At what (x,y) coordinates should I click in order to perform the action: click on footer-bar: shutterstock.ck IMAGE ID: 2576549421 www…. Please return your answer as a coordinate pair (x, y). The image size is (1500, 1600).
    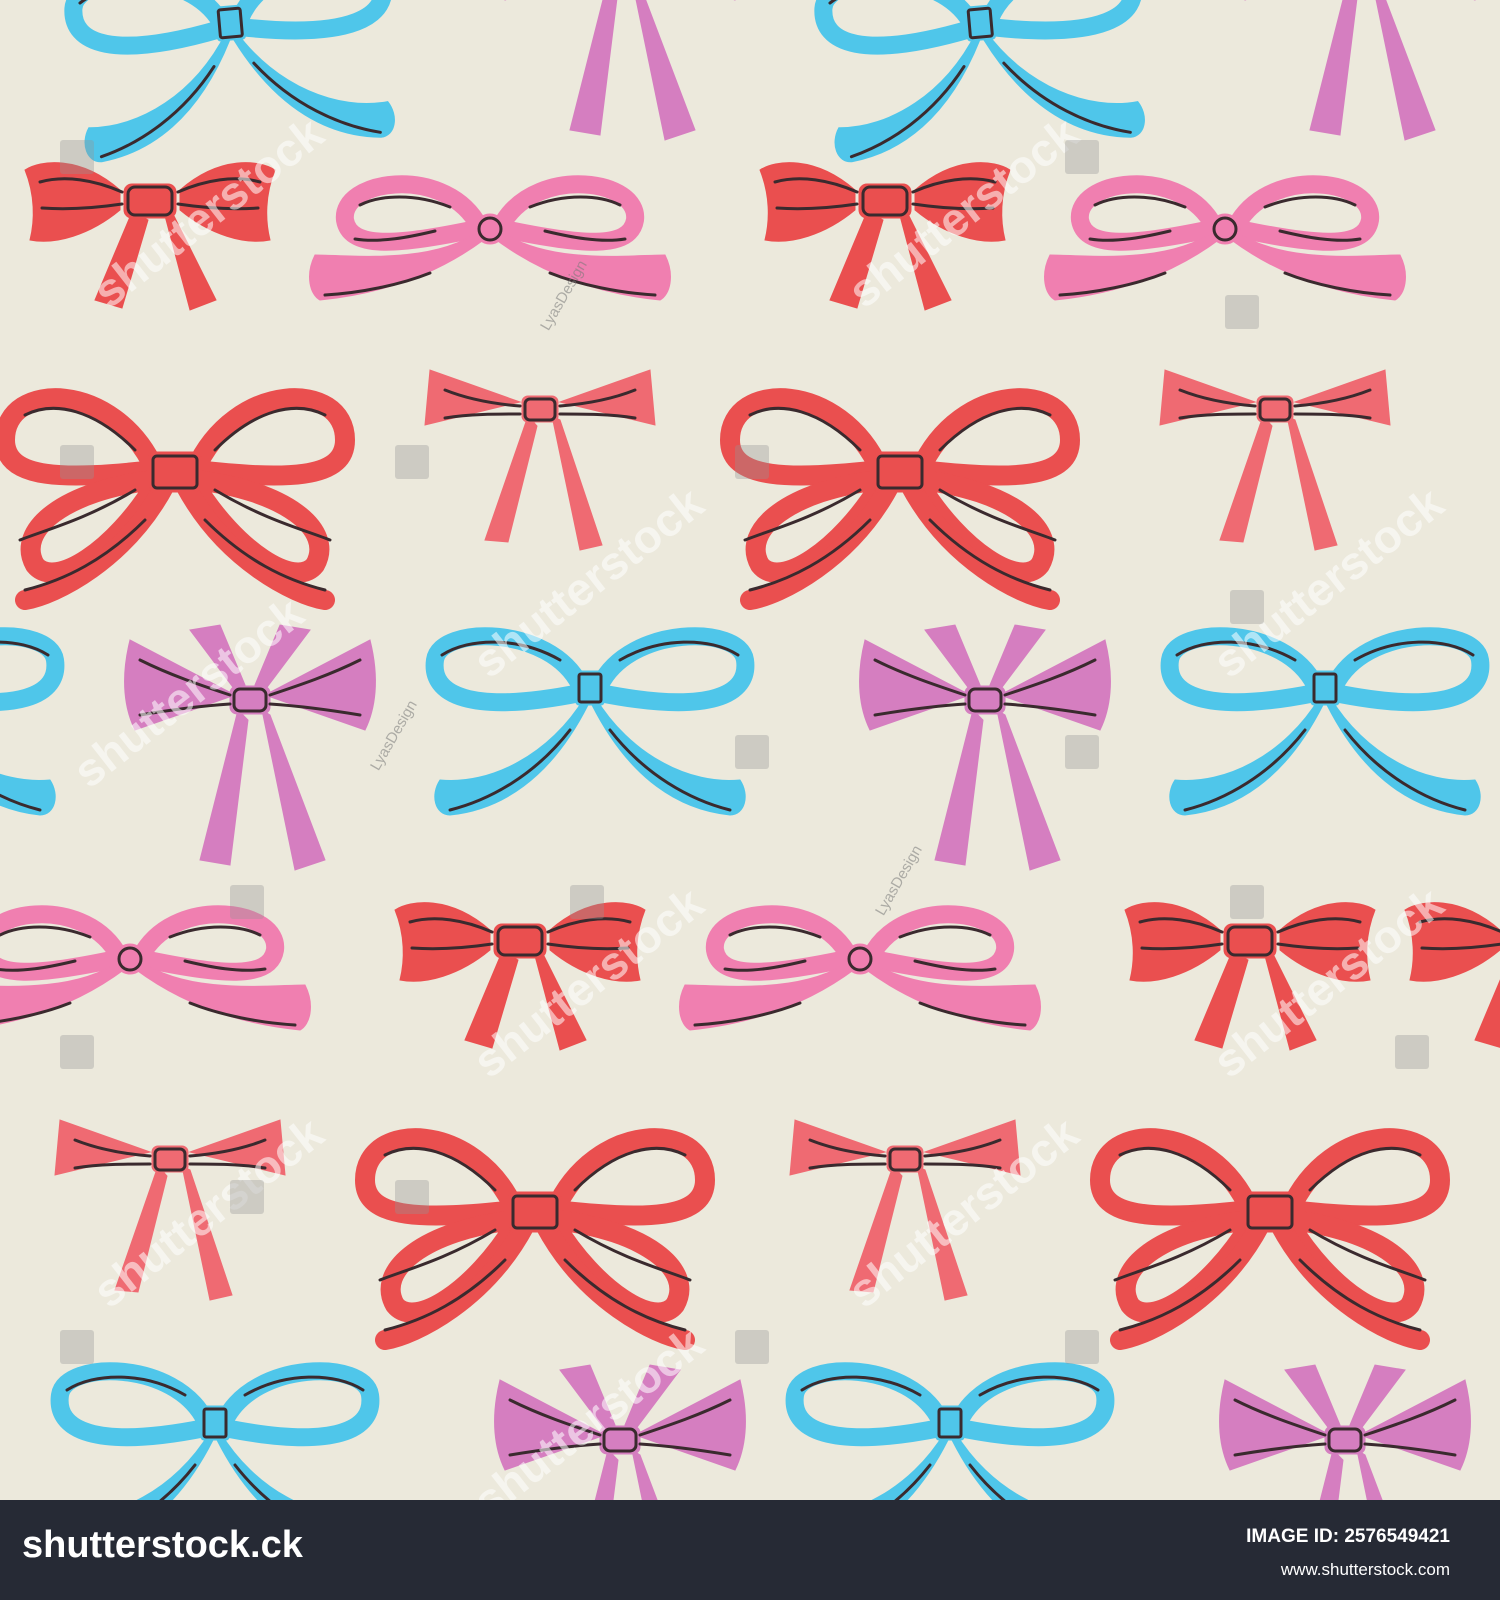
    Looking at the image, I should click on (750, 1550).